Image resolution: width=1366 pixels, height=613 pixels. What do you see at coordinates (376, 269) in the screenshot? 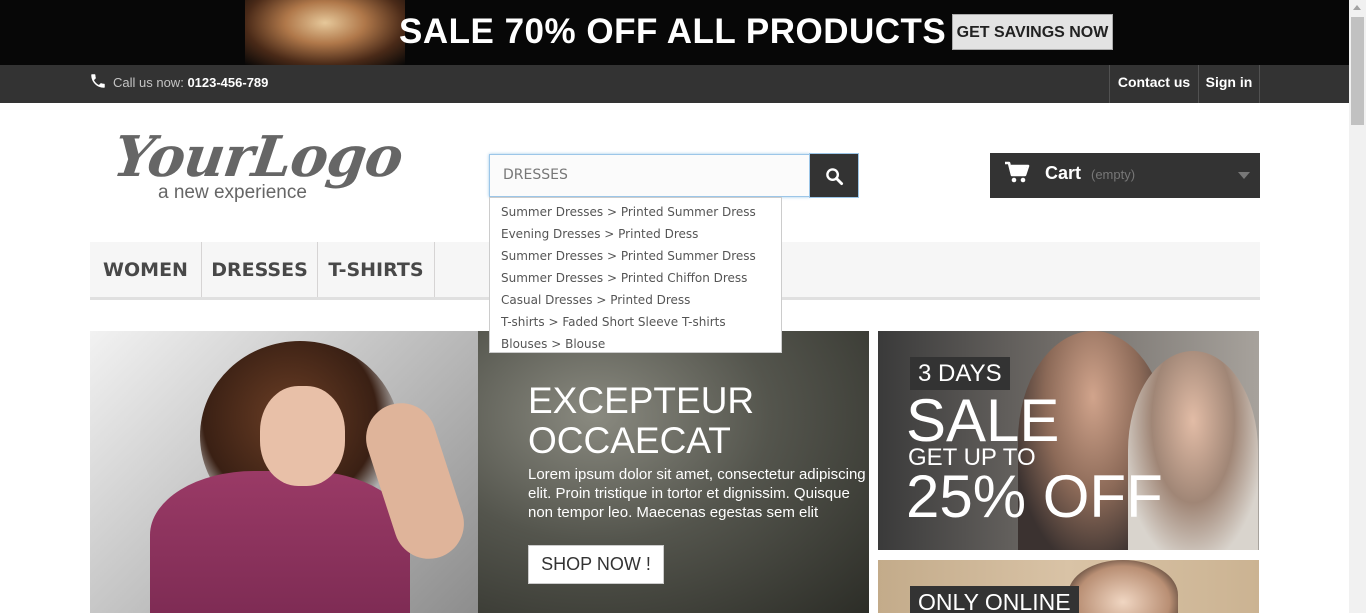
I see `menu-item-tshirts: T-SHIRTS` at bounding box center [376, 269].